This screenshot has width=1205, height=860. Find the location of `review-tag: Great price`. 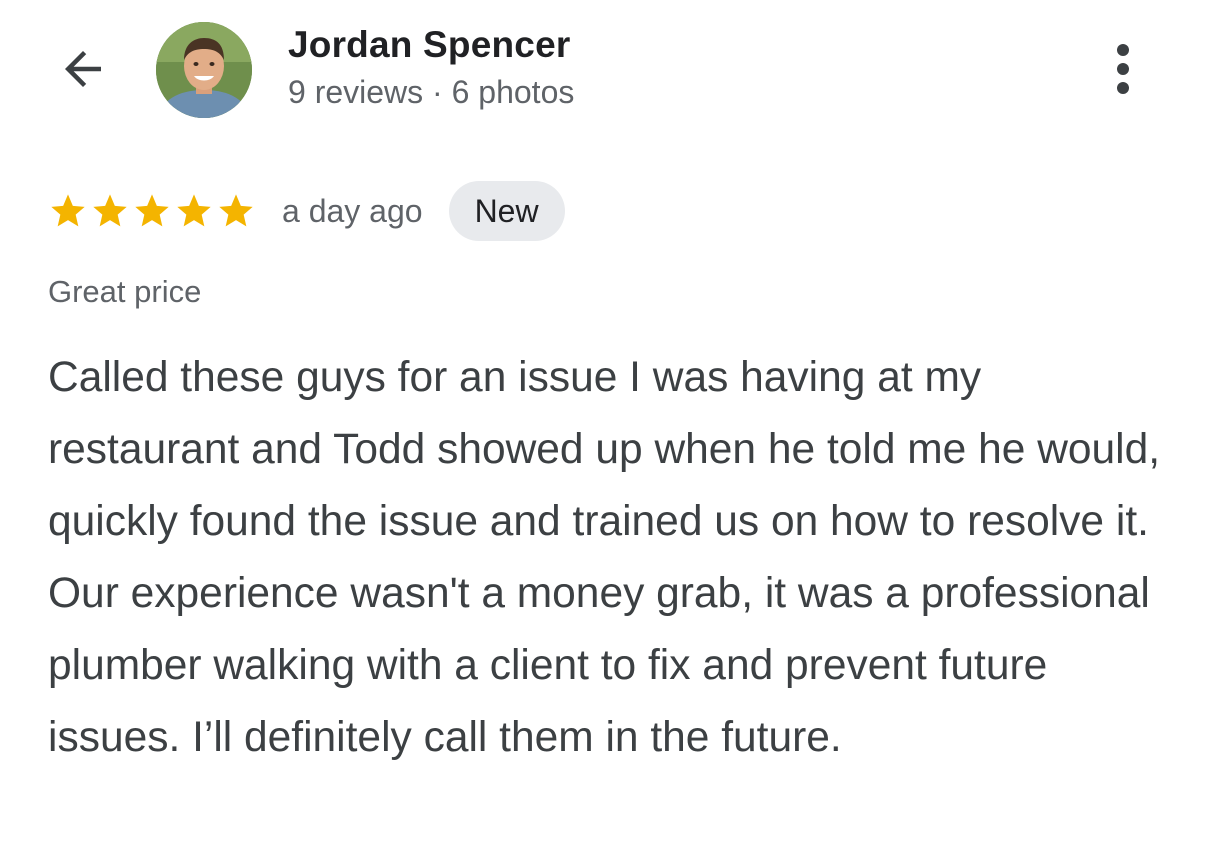

review-tag: Great price is located at coordinates (125, 291).